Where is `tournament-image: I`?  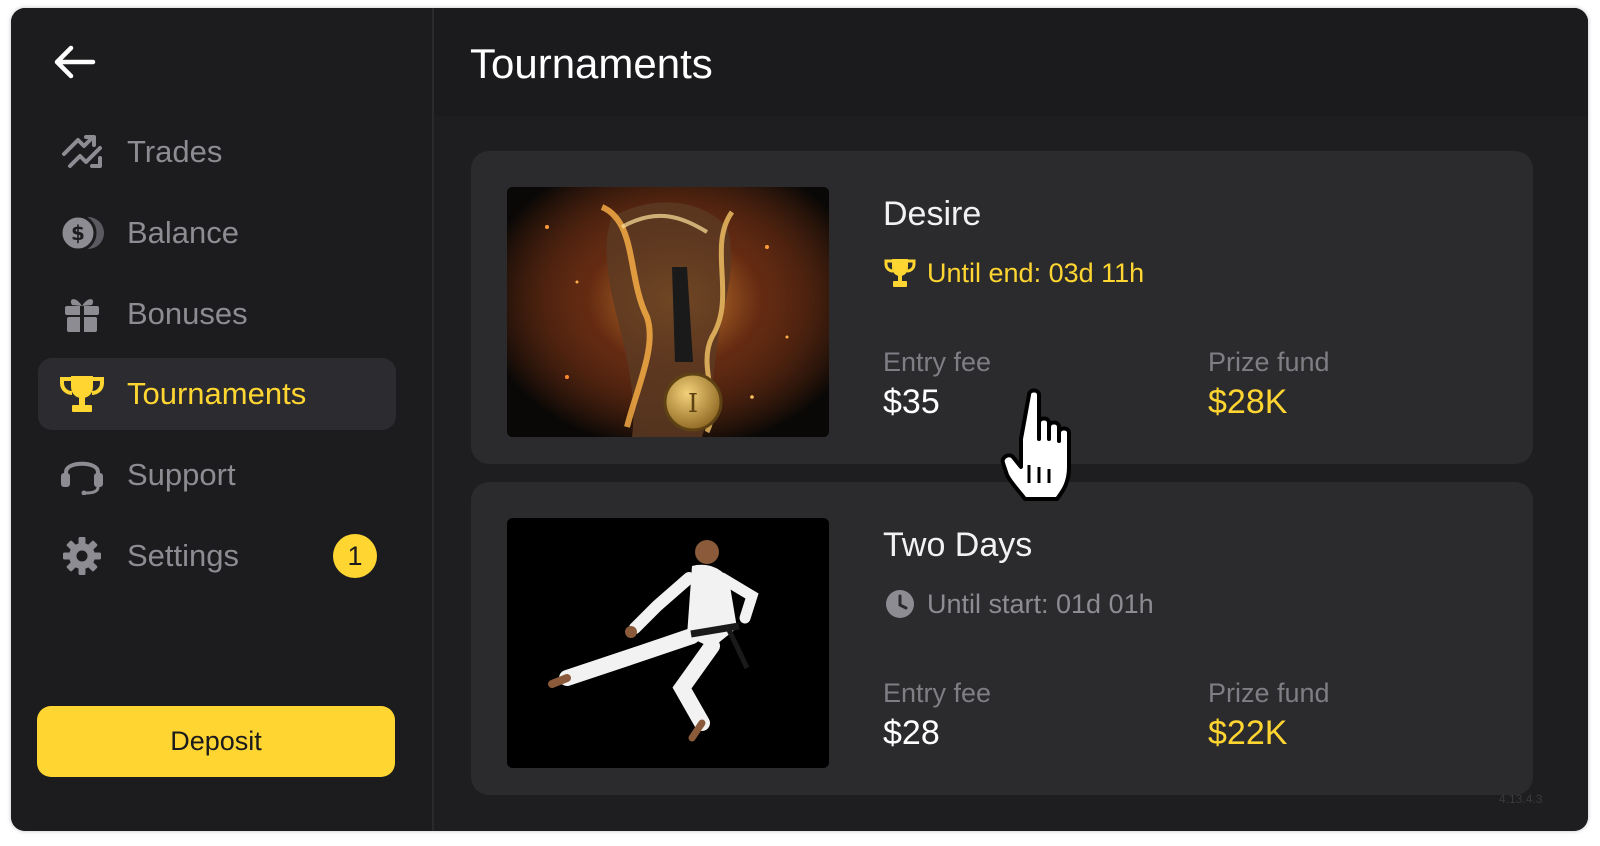 tournament-image: I is located at coordinates (668, 312).